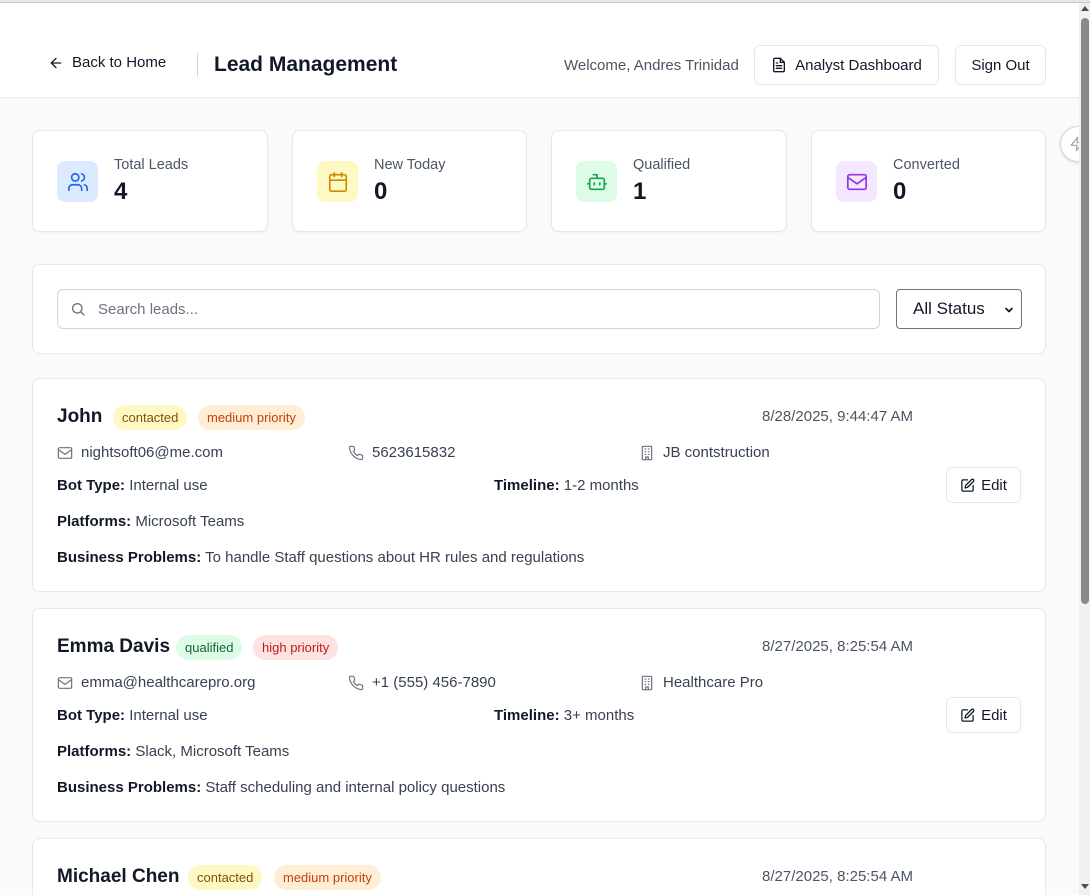 Image resolution: width=1090 pixels, height=895 pixels. I want to click on stat-label: New Today, so click(410, 165).